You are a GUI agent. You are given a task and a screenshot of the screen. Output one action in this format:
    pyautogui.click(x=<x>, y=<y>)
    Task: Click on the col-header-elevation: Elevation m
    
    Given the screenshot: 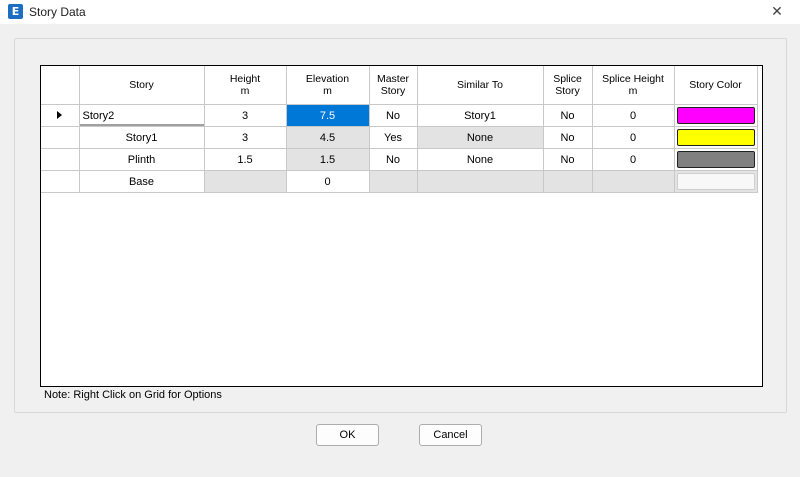 What is the action you would take?
    pyautogui.click(x=327, y=85)
    